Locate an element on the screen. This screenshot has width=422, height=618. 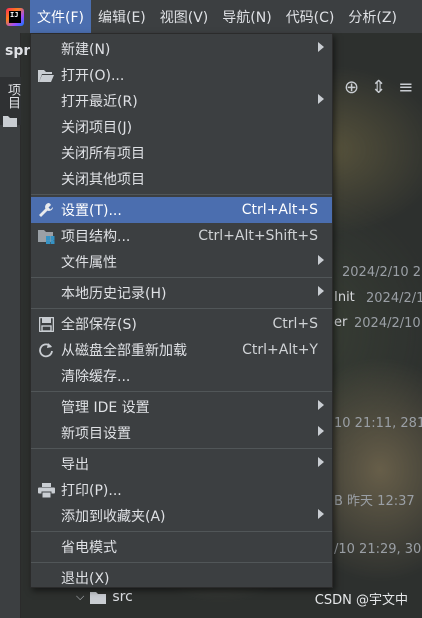
menu-item-reload: 从磁盘全部重新加载 Ctrl+Alt+Y is located at coordinates (181, 350).